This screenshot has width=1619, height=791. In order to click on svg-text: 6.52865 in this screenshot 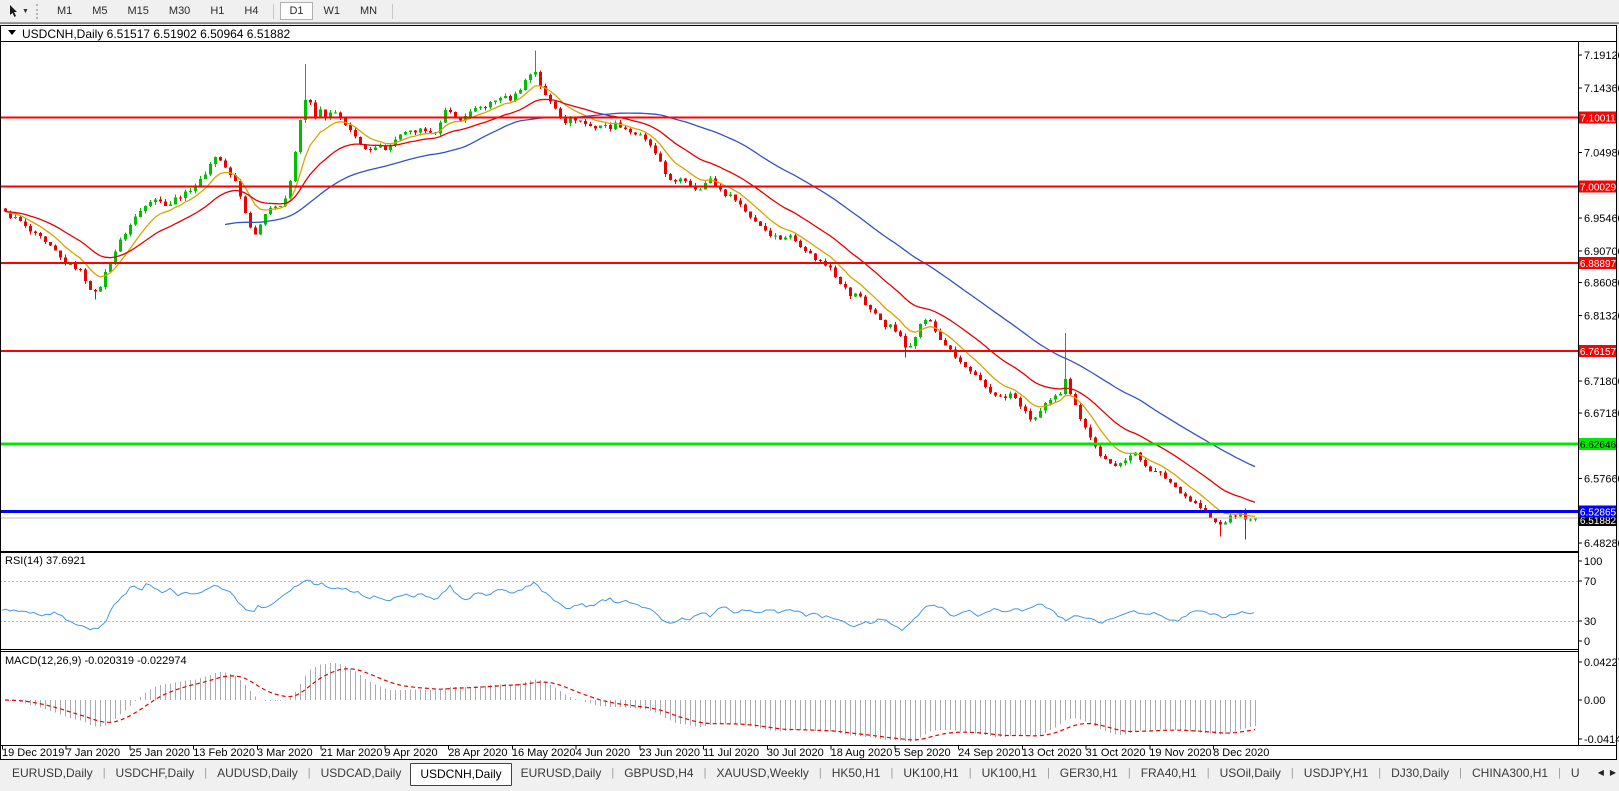, I will do `click(1598, 512)`.